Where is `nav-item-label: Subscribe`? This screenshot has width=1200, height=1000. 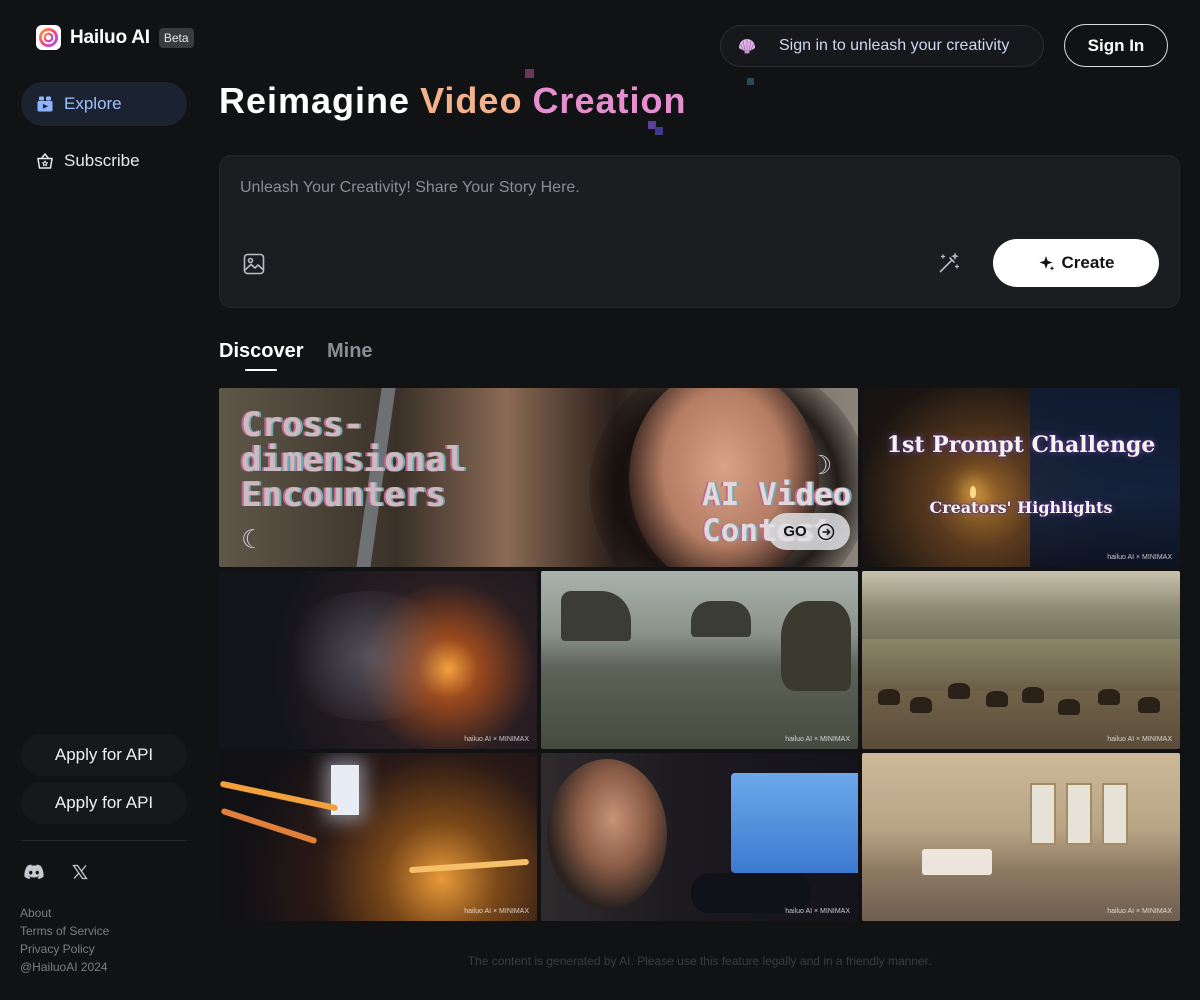 nav-item-label: Subscribe is located at coordinates (102, 160).